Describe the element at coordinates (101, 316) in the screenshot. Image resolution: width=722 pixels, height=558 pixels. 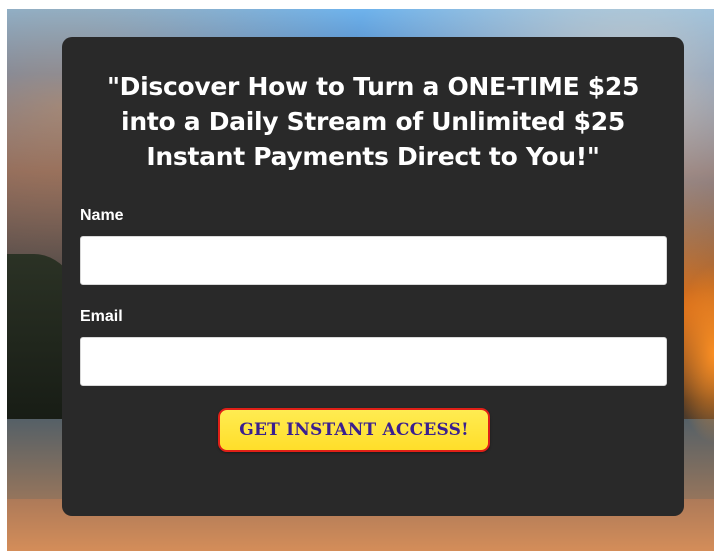
I see `email-field-label: Email` at that location.